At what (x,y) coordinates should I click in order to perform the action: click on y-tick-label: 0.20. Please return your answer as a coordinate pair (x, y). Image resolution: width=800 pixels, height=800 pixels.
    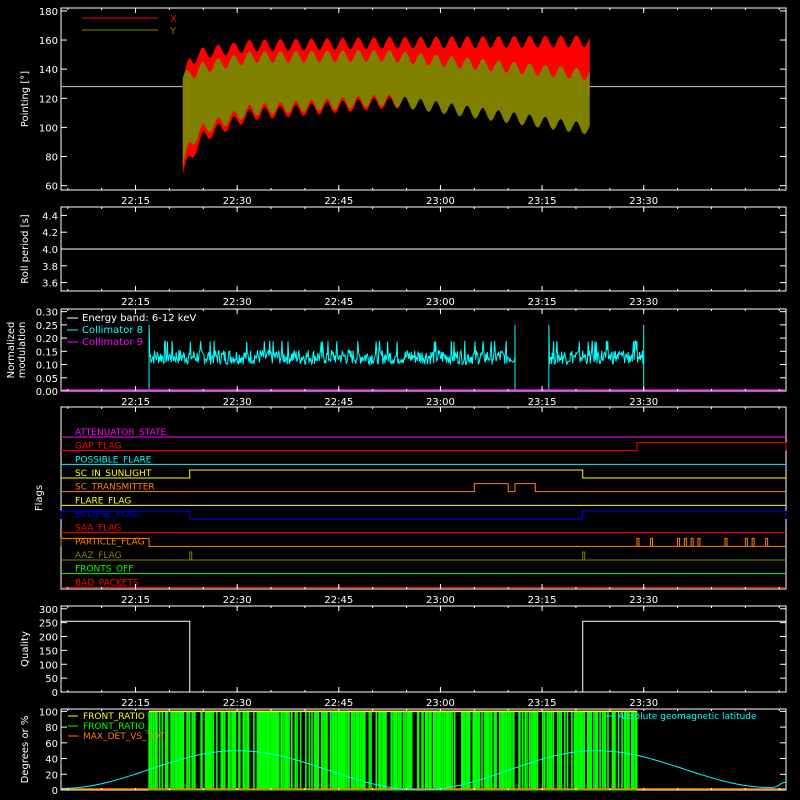
    Looking at the image, I should click on (47, 339).